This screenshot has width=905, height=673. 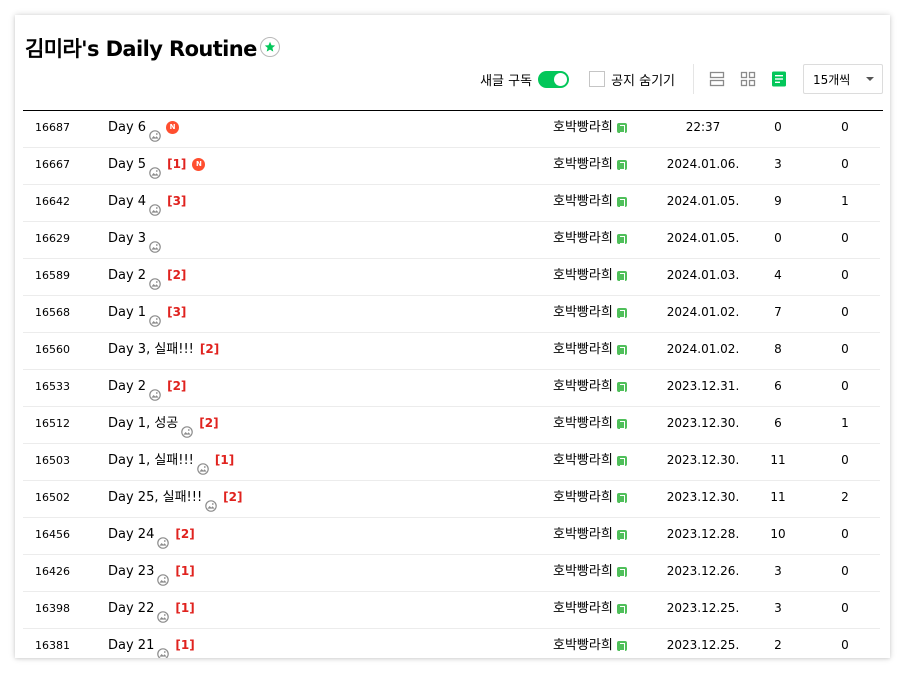 I want to click on post-title-link: Day 23, so click(x=131, y=571).